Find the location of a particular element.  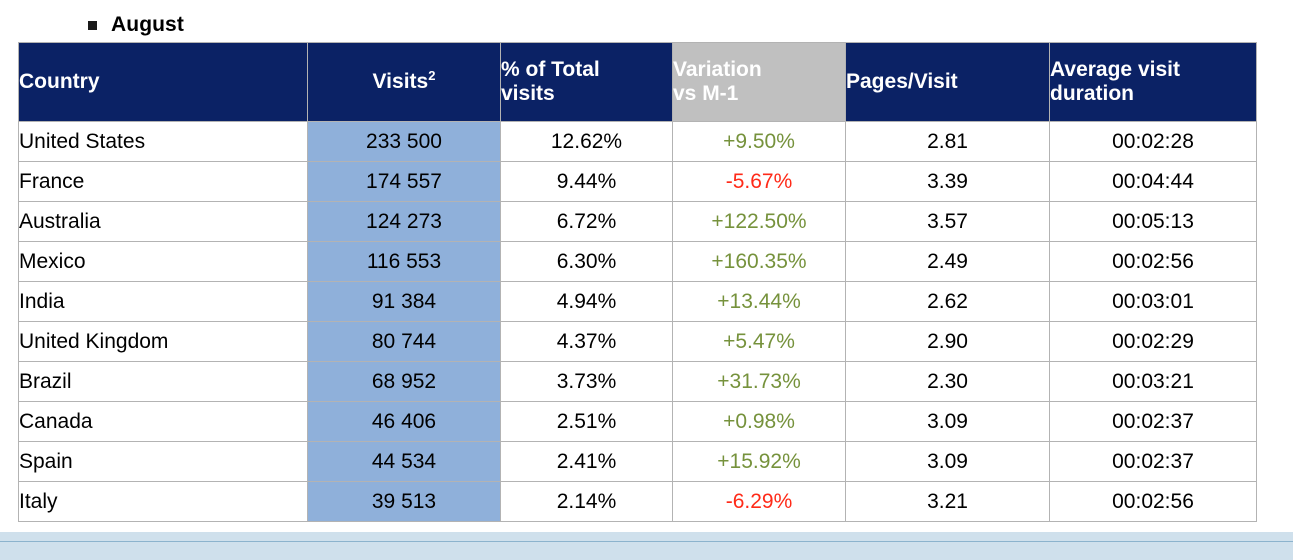

column-header-duration-line2: duration is located at coordinates (1092, 93).